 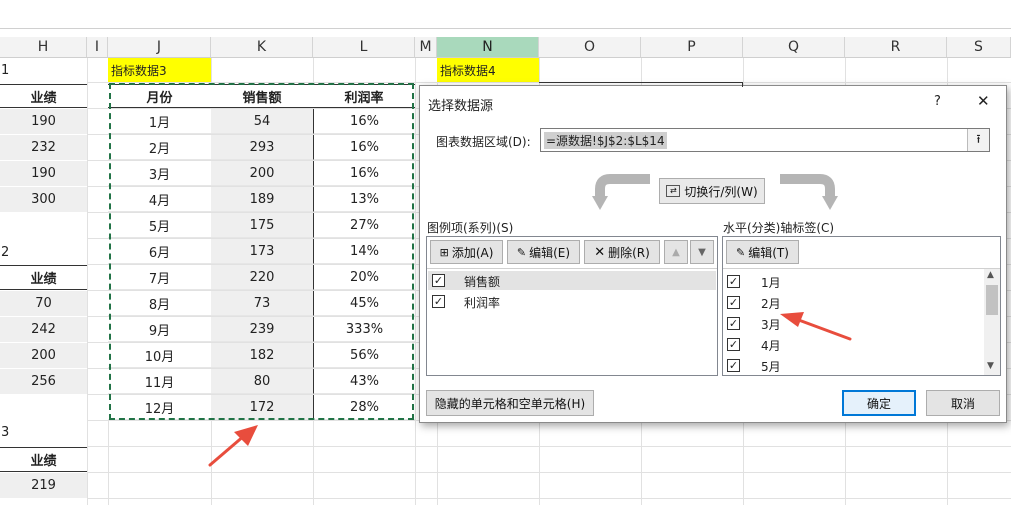 I want to click on h-value: 256, so click(x=43, y=381).